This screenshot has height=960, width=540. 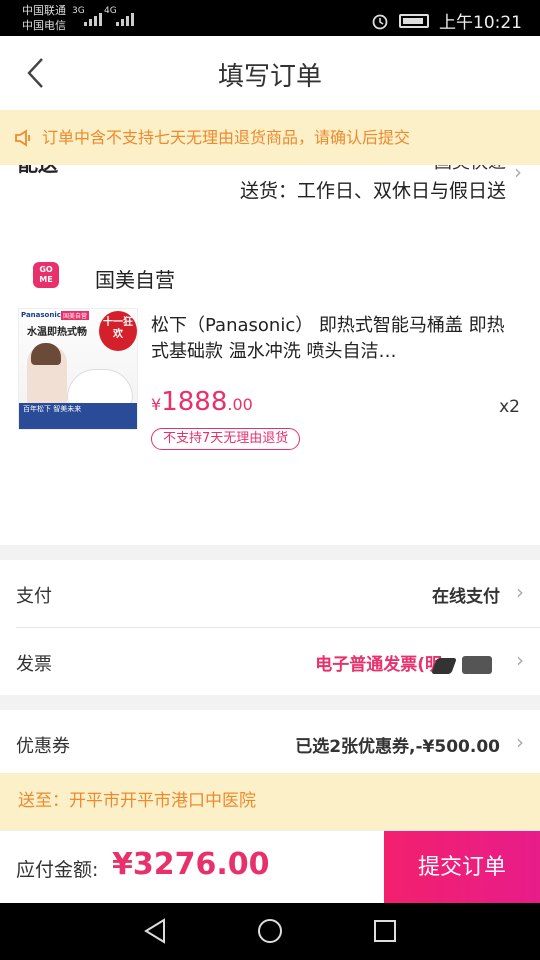 What do you see at coordinates (93, 19) in the screenshot?
I see `signal-icon` at bounding box center [93, 19].